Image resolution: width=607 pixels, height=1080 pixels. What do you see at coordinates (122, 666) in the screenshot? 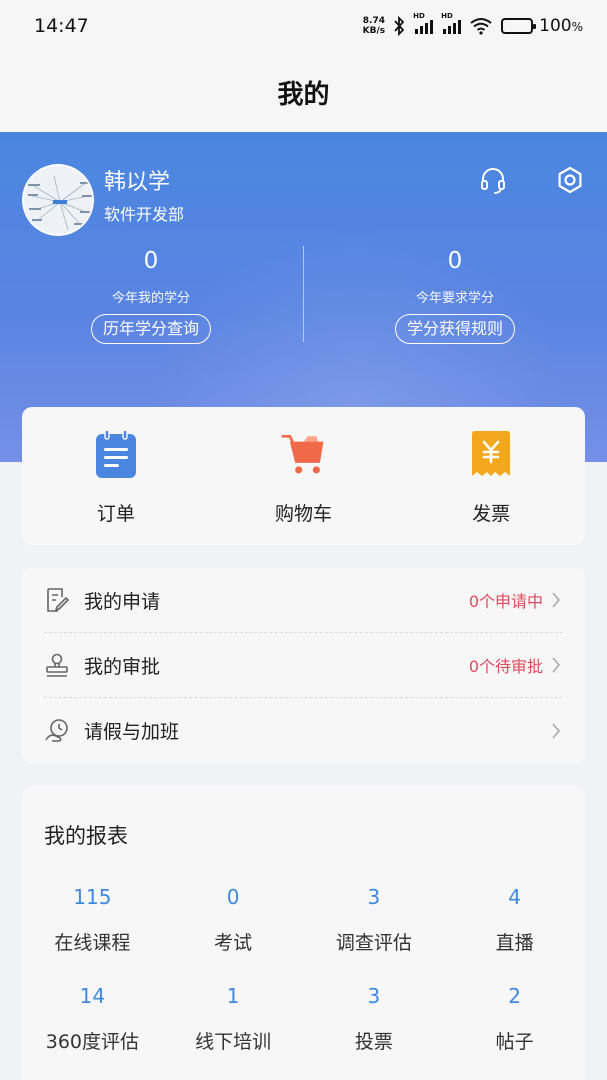
I see `menu-item-label: 我的审批` at bounding box center [122, 666].